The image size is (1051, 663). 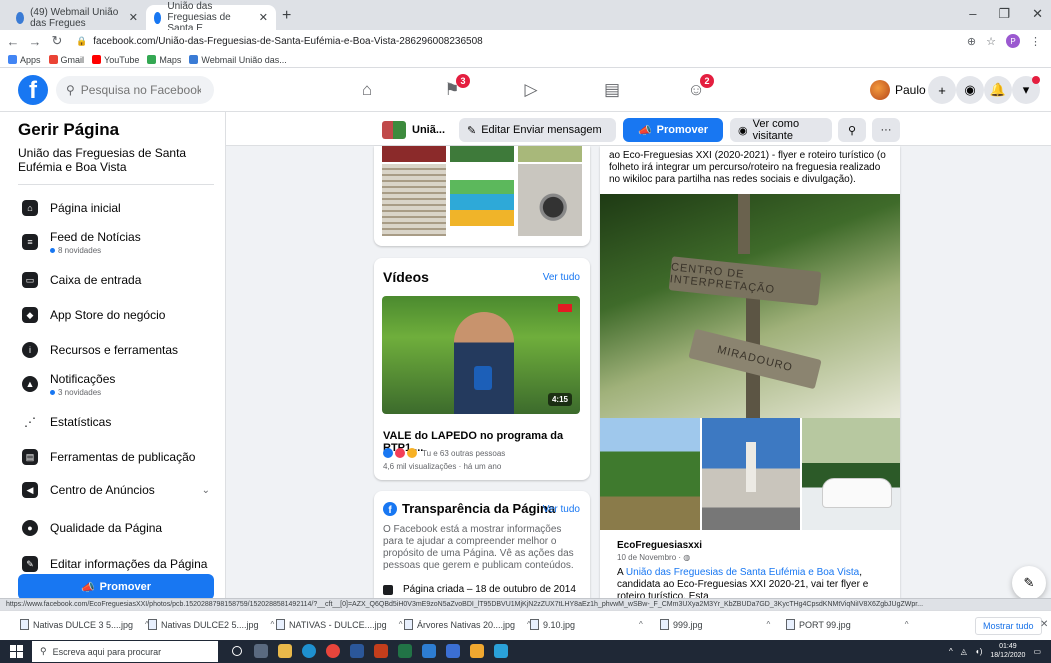 What do you see at coordinates (444, 453) in the screenshot?
I see `video-reactions: Tu e 63 outras pessoas` at bounding box center [444, 453].